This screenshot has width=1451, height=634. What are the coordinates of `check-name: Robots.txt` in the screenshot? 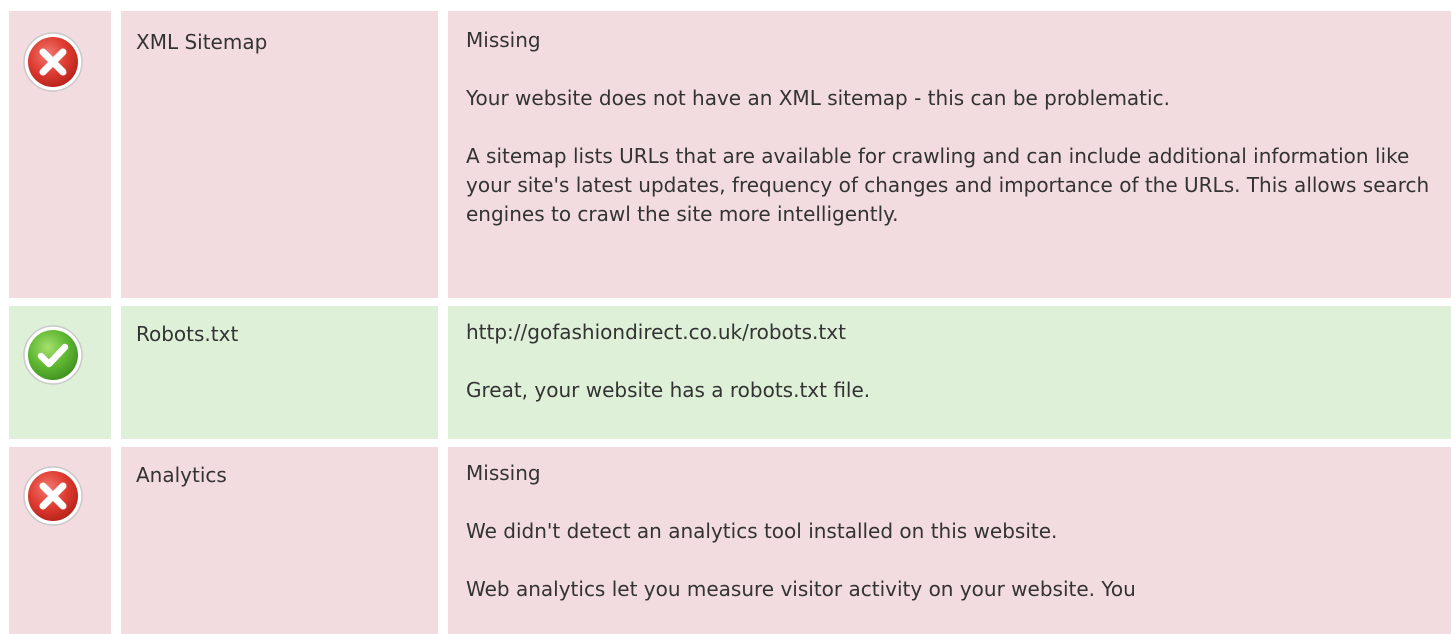 It's located at (187, 334).